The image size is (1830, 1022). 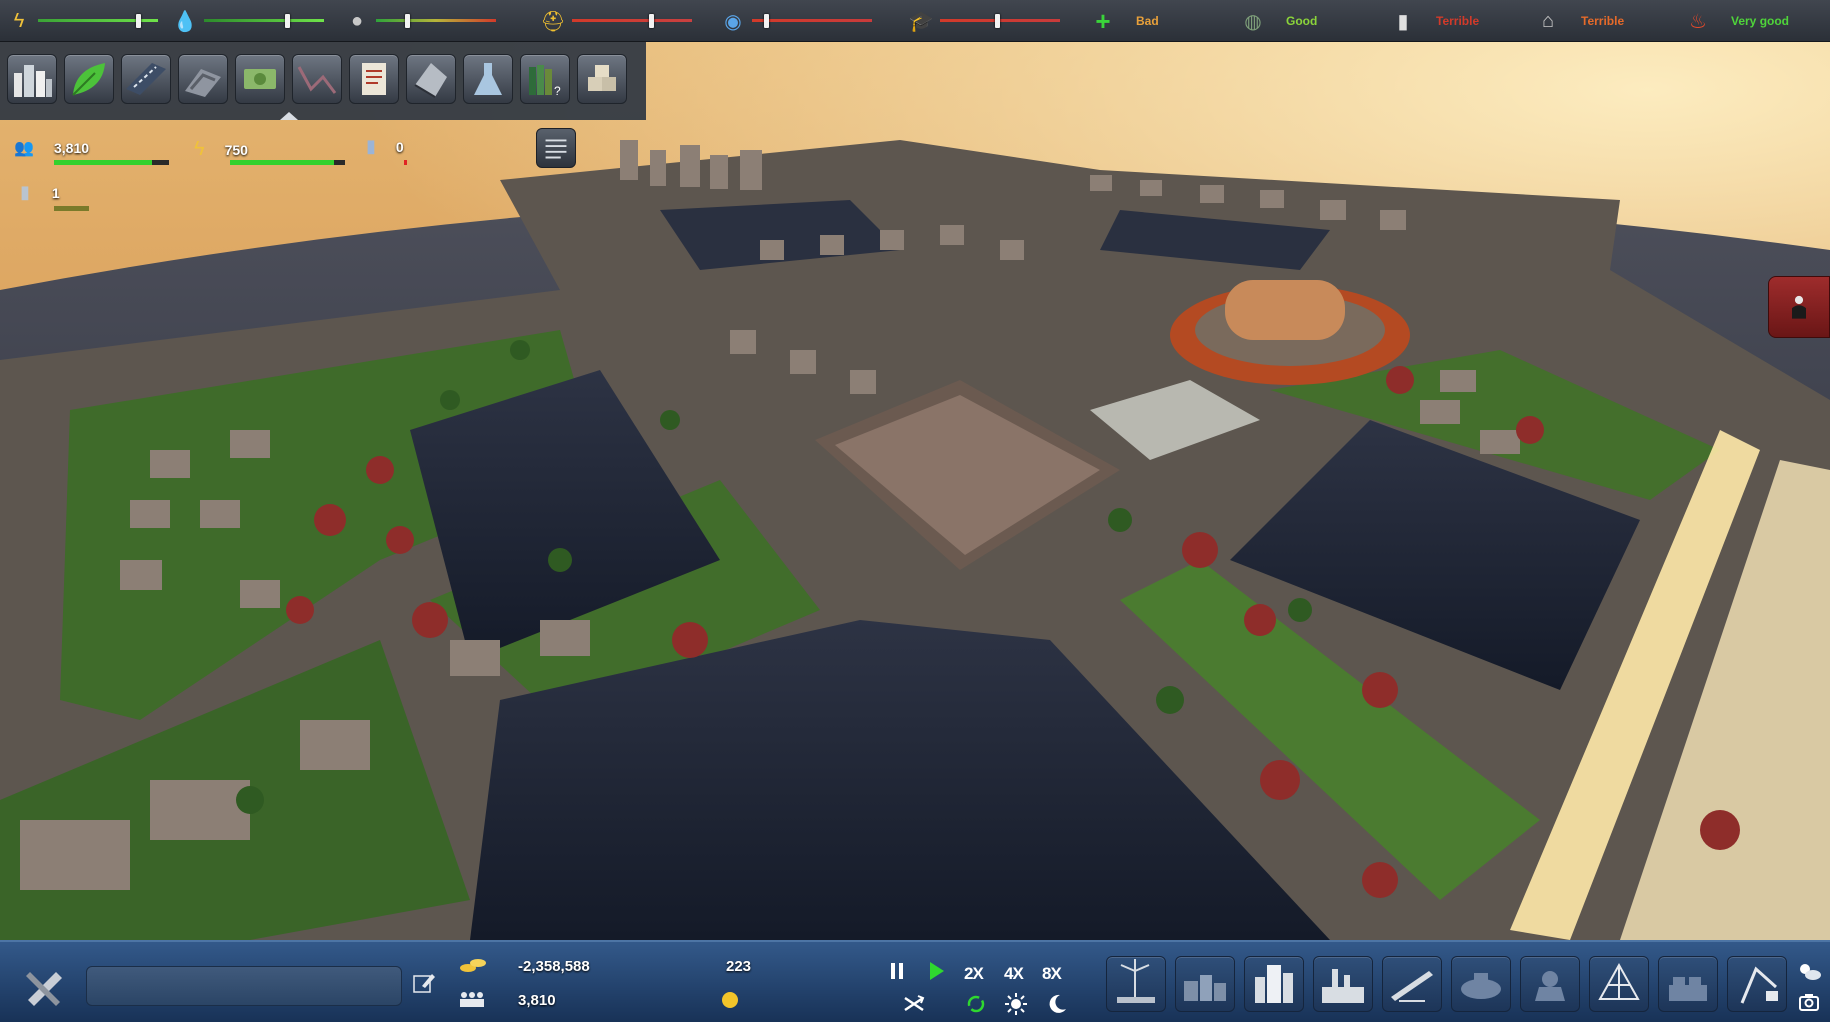 I want to click on tool-houses, so click(x=1205, y=984).